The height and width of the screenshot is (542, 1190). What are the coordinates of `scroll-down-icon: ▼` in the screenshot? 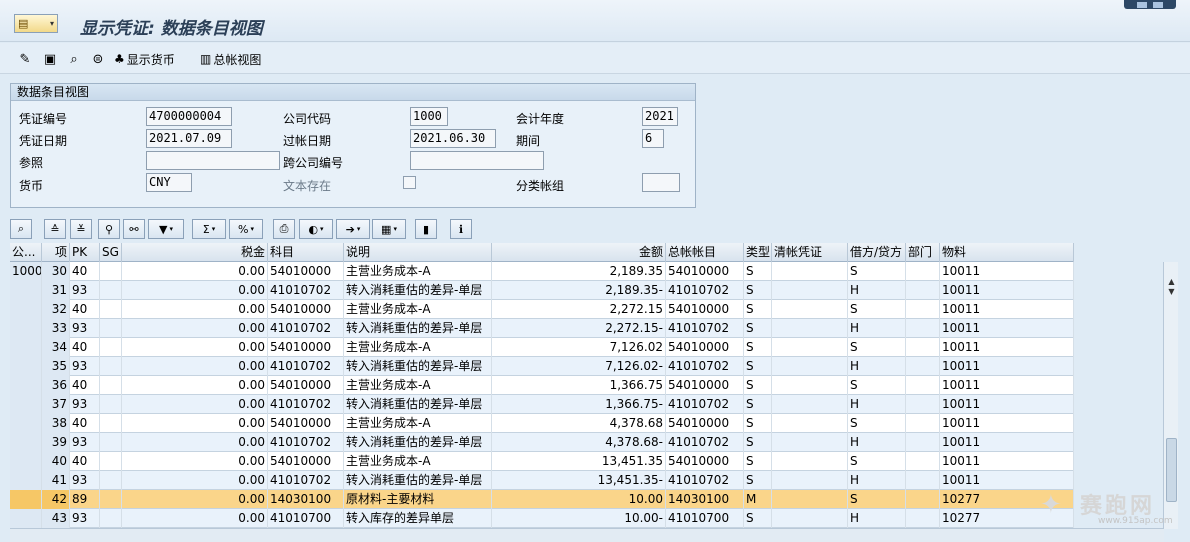 It's located at (1171, 291).